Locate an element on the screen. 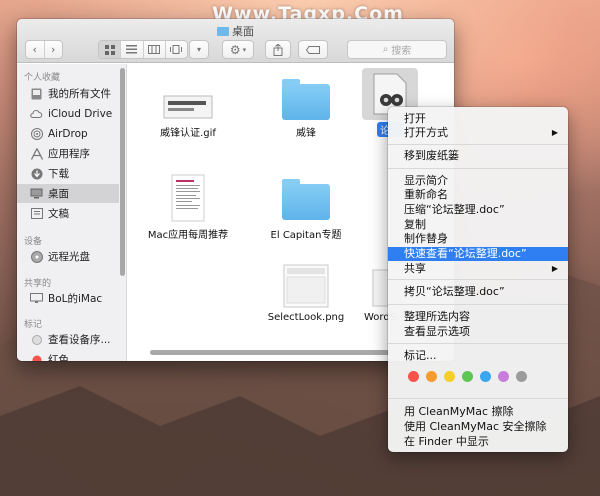  menu-item-cleanmymac-secure-erase: 使用 CleanMyMac 安全擦除 is located at coordinates (478, 427).